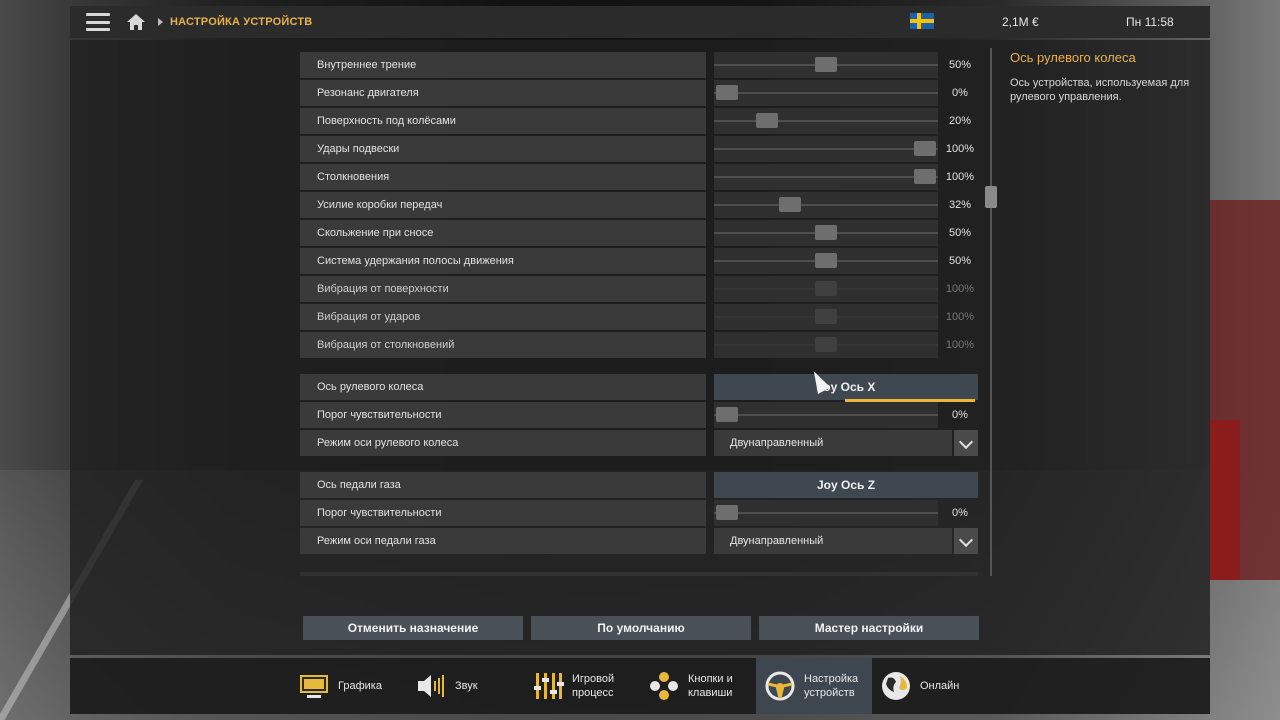 The width and height of the screenshot is (1280, 720). I want to click on tab-controls: Кнопки и клавиши, so click(698, 686).